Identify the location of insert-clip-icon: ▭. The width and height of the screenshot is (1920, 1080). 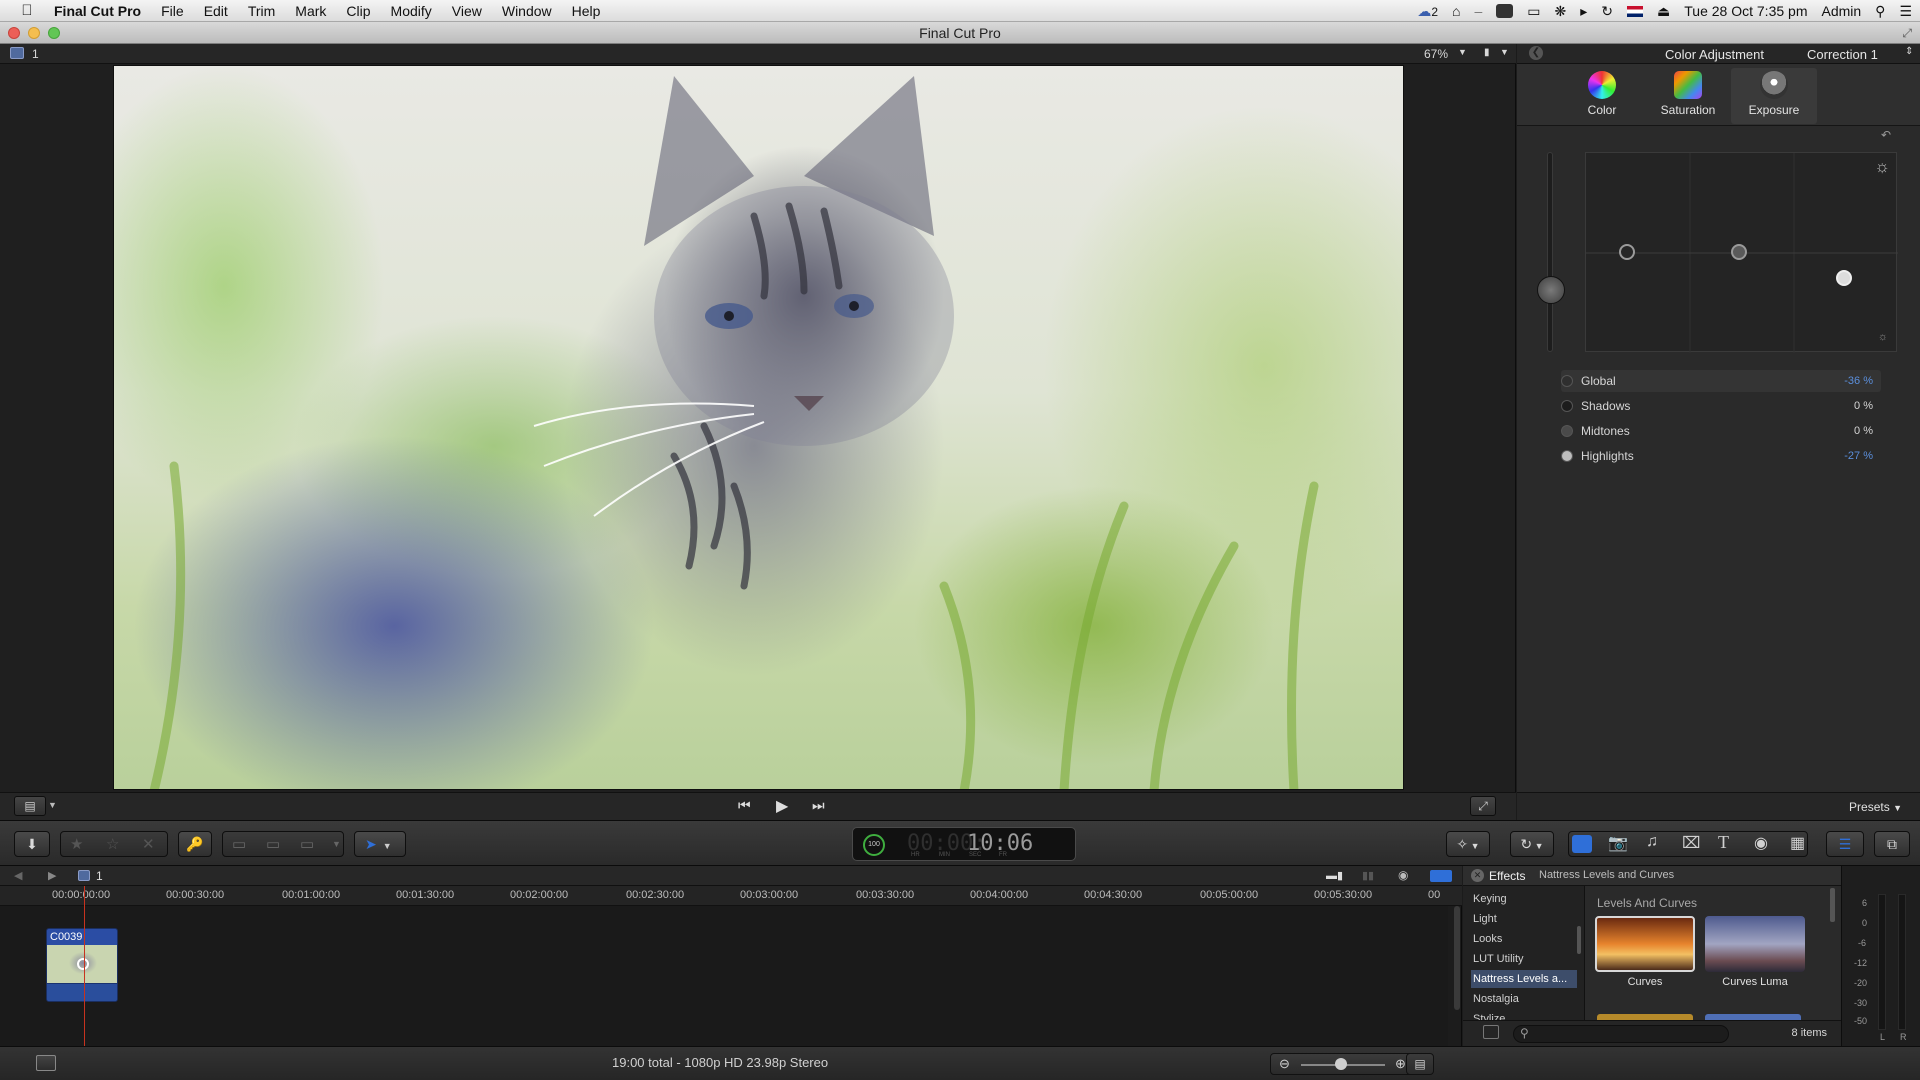
(273, 844).